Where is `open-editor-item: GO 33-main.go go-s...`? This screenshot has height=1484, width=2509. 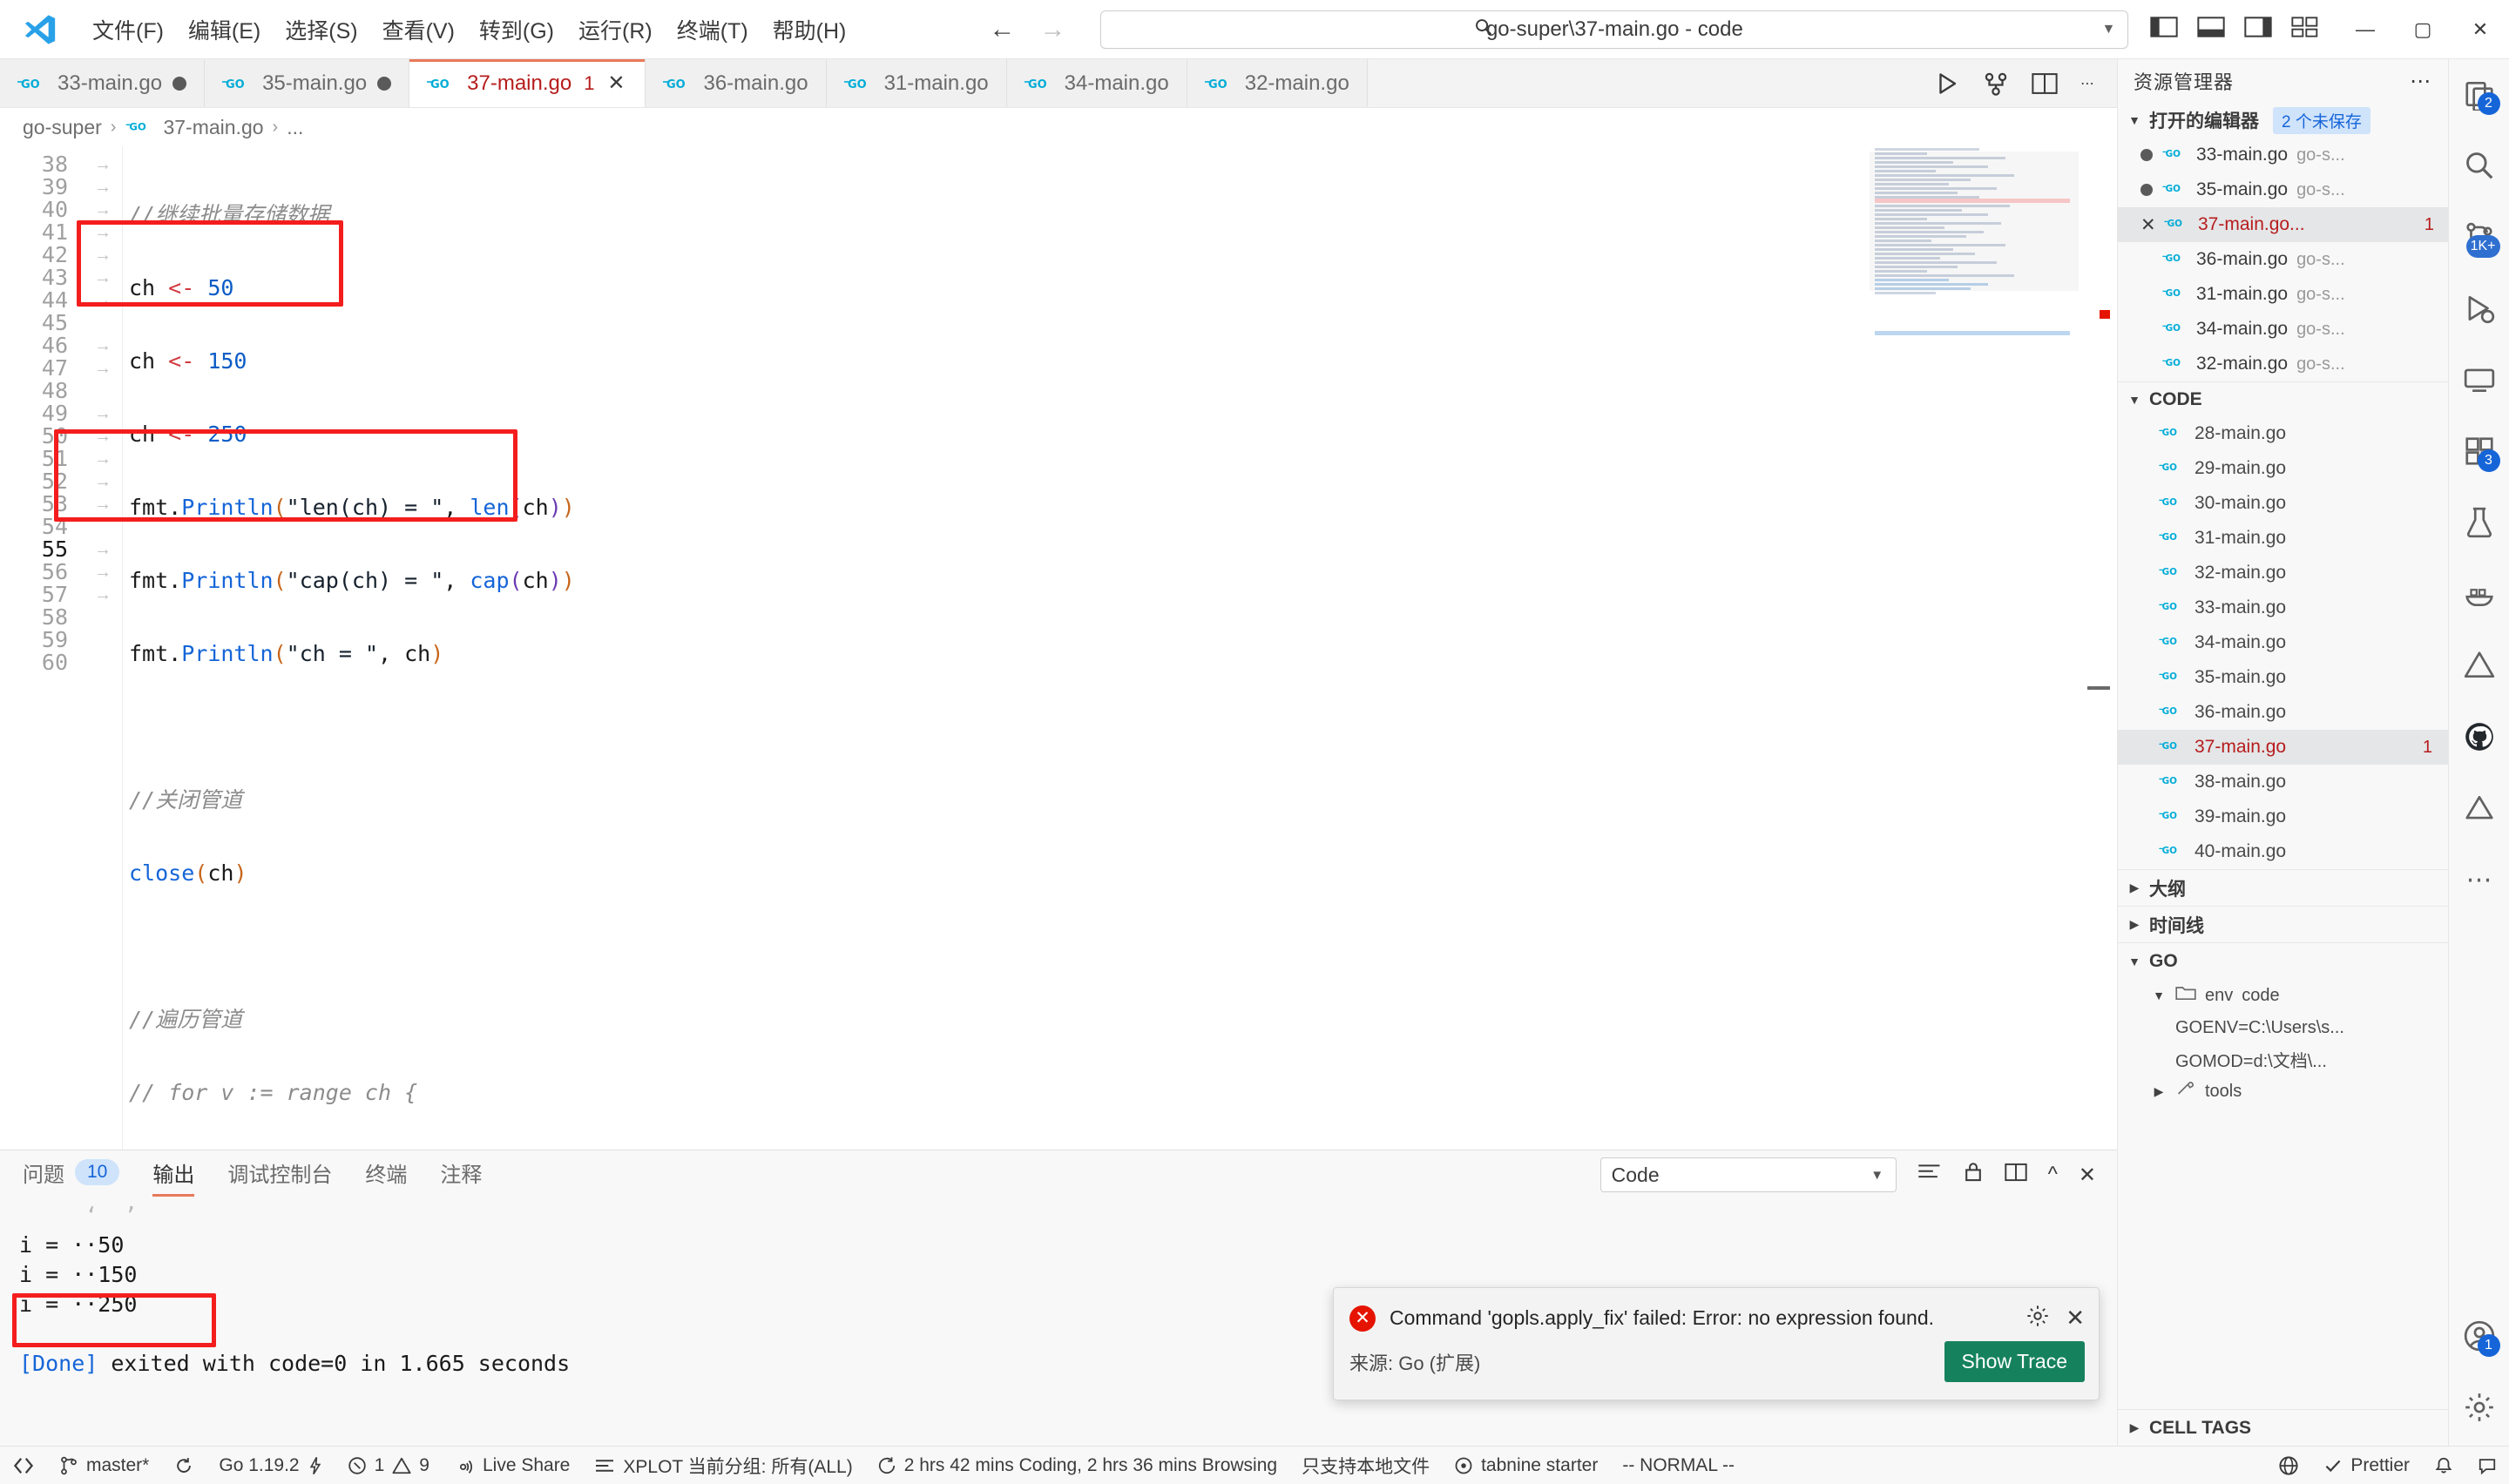
open-editor-item: GO 33-main.go go-s... is located at coordinates (2283, 155).